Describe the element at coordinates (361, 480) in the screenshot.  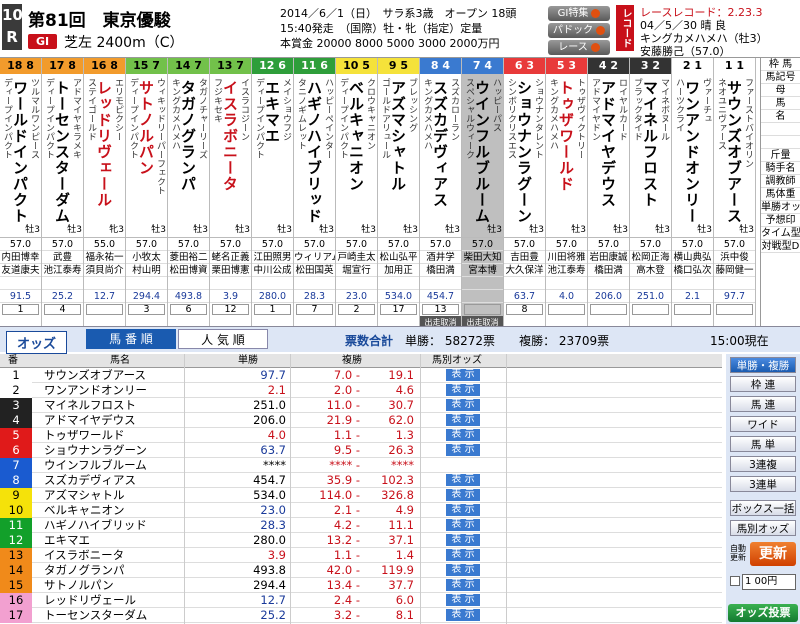
I see `odds-row: 8 スズカデヴィアス 454.7 35.9 - 102.3 表 示` at that location.